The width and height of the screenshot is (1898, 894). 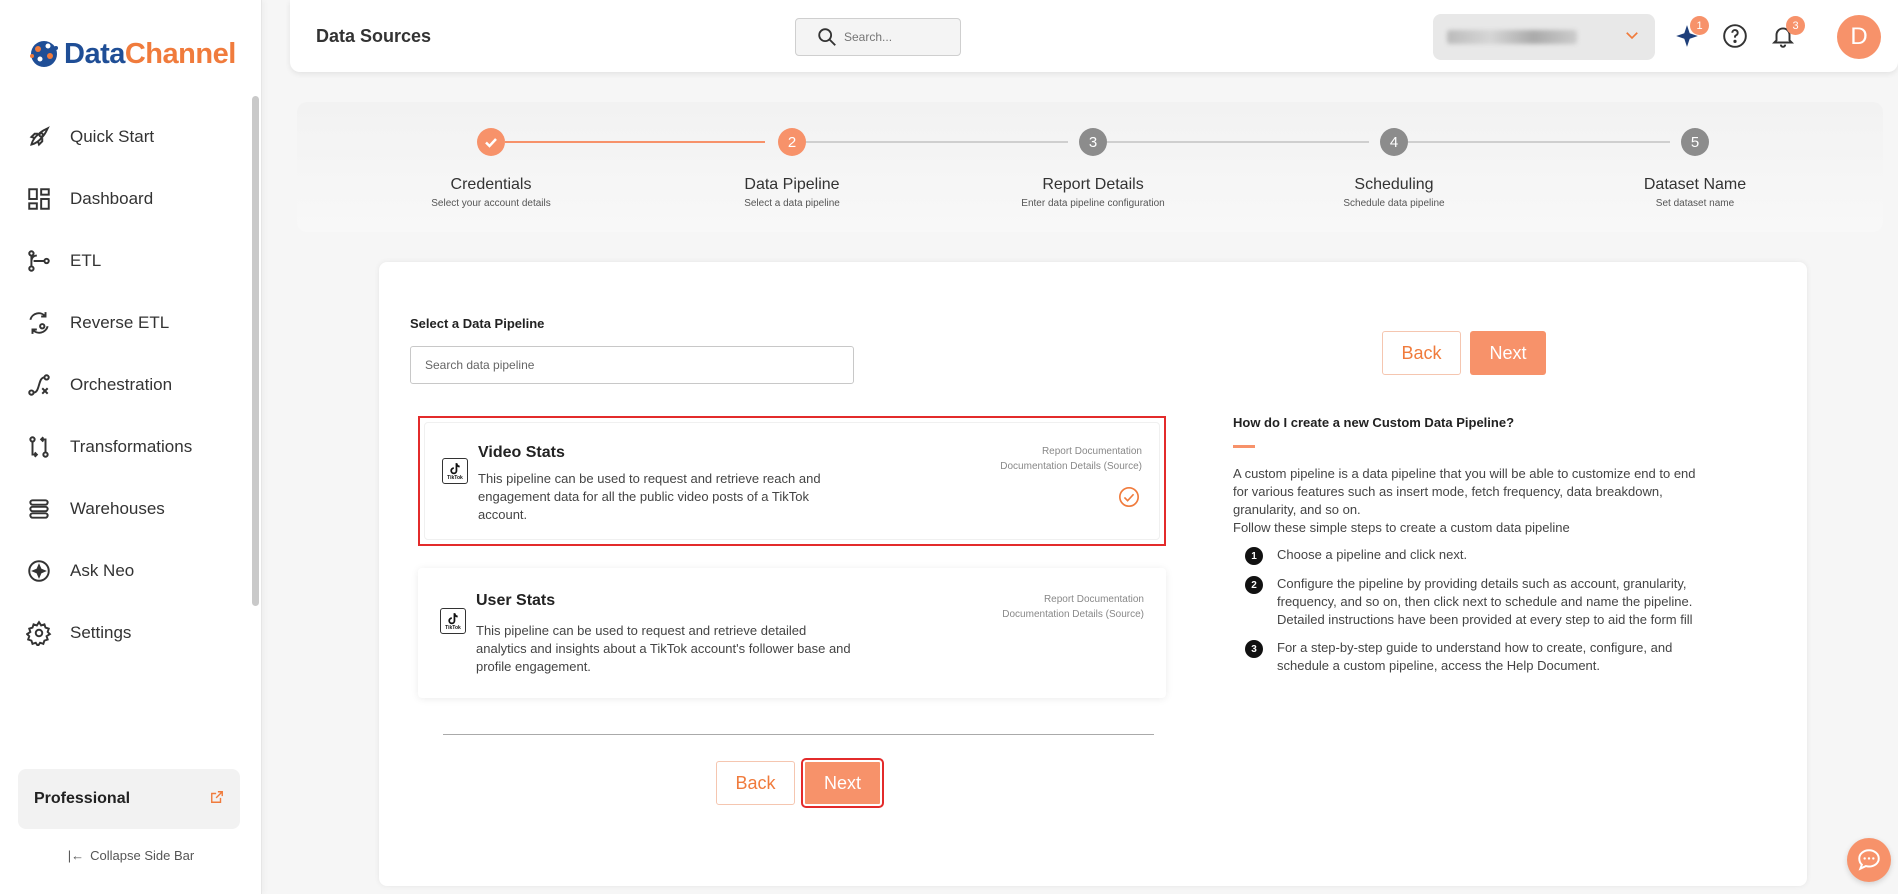 I want to click on workspace-selector, so click(x=1544, y=37).